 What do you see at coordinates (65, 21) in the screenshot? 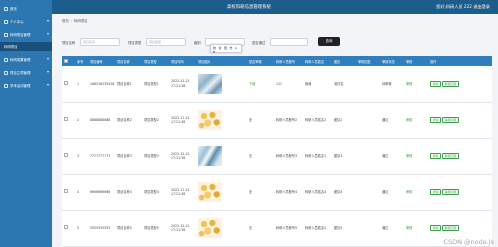
I see `breadcrumb-home: 首页` at bounding box center [65, 21].